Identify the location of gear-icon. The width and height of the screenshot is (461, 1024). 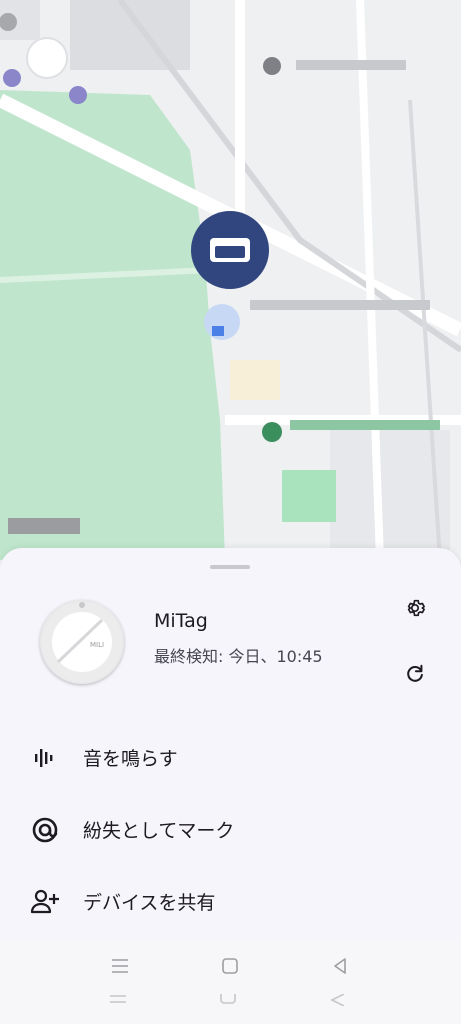
(416, 608).